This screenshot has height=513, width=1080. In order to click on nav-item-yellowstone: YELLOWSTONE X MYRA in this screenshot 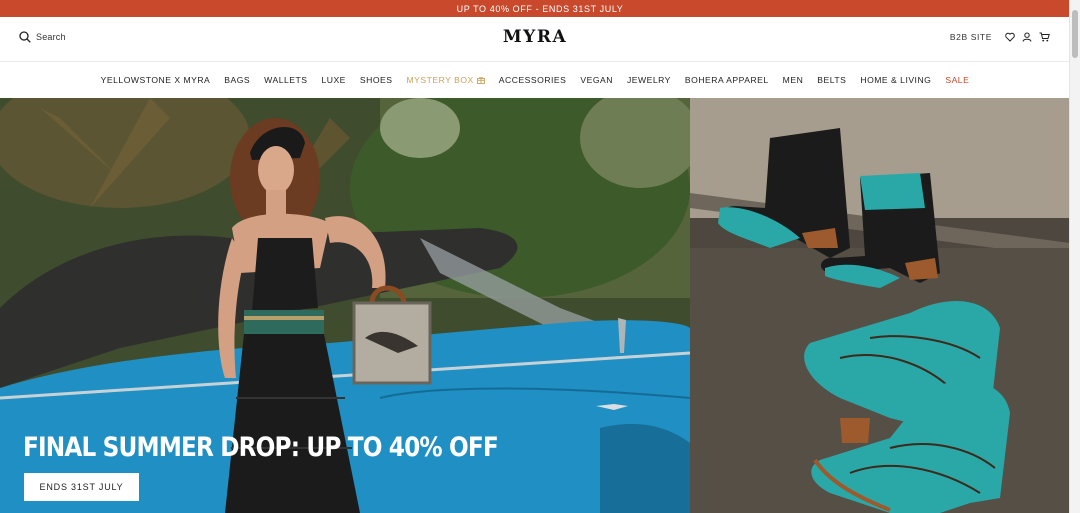, I will do `click(156, 80)`.